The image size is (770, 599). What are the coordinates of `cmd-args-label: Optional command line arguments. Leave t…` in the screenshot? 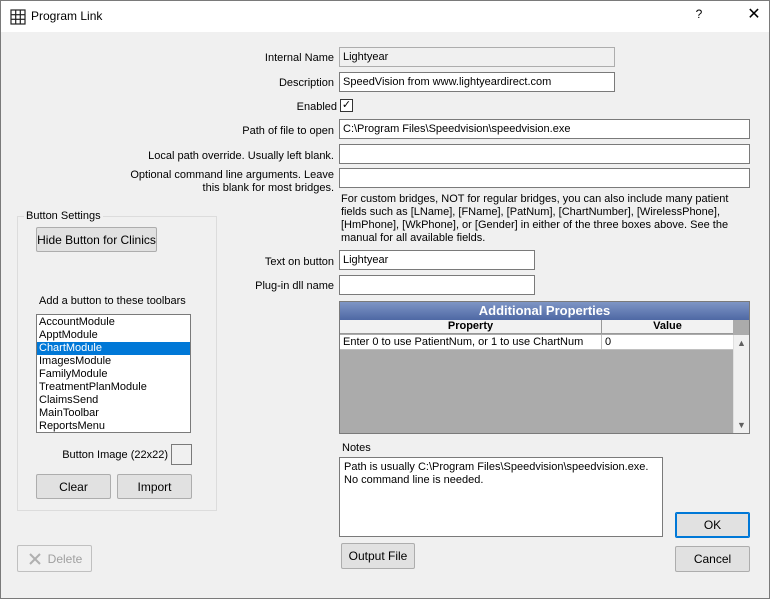 It's located at (232, 181).